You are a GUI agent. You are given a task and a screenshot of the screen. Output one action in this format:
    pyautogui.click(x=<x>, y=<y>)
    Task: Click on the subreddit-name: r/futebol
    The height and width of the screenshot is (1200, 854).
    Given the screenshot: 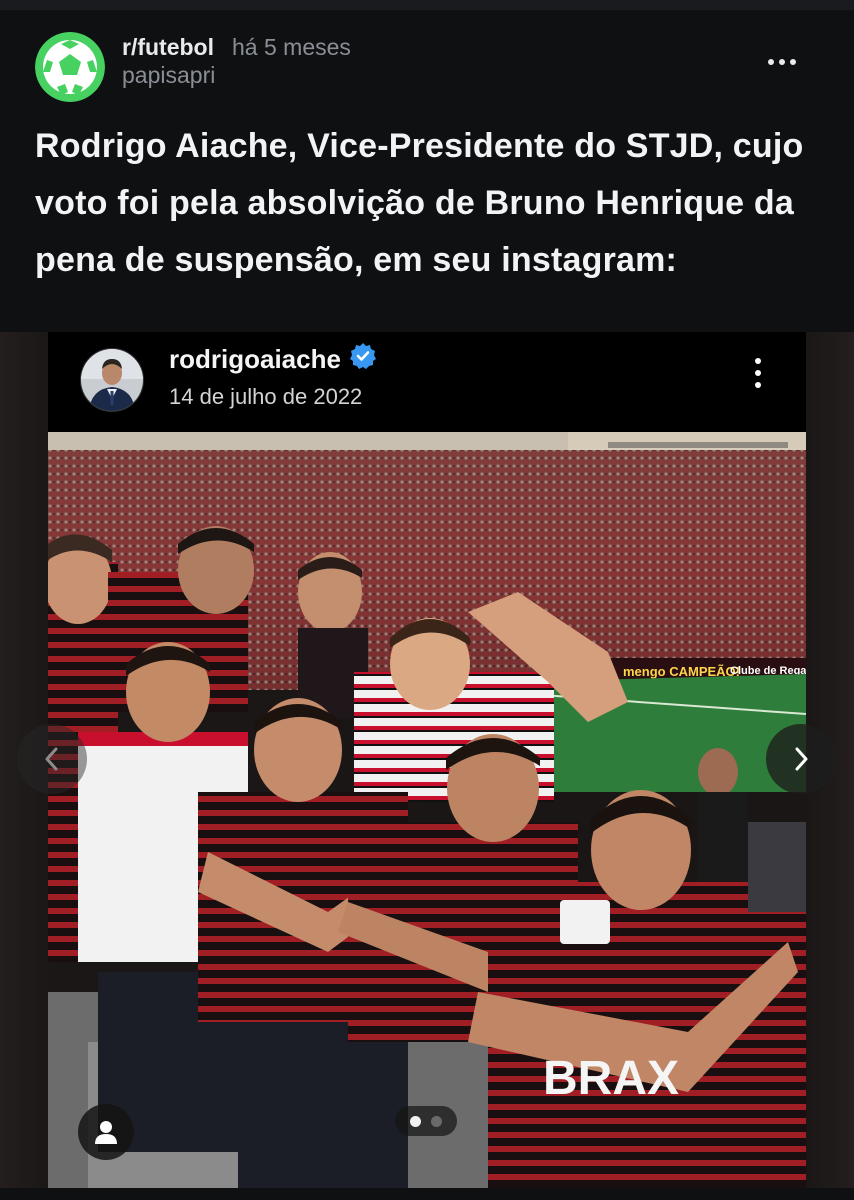 What is the action you would take?
    pyautogui.click(x=168, y=47)
    